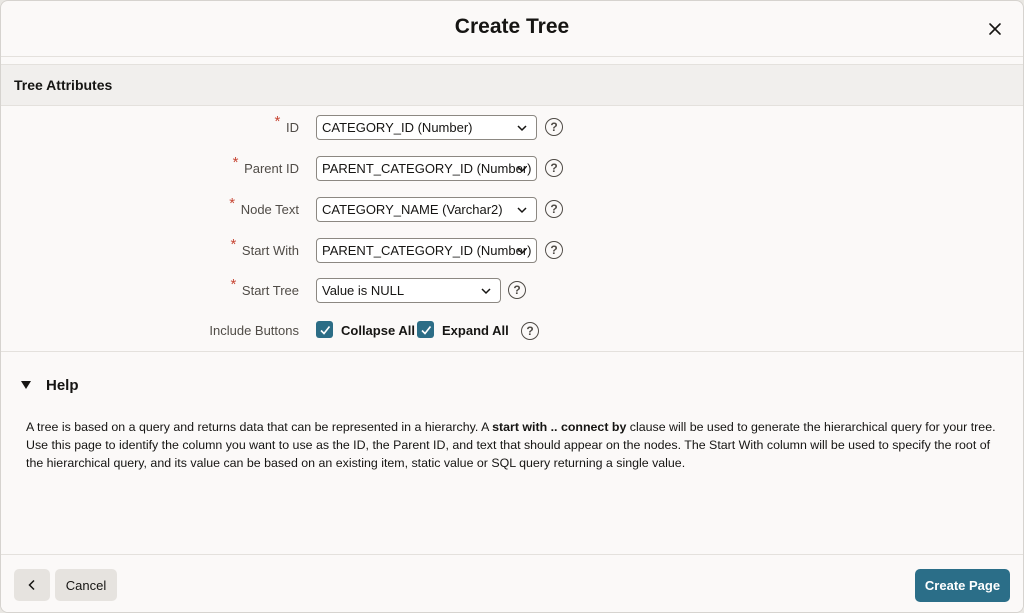 The image size is (1024, 613). What do you see at coordinates (512, 583) in the screenshot?
I see `dialog-footer: Cancel Create Page` at bounding box center [512, 583].